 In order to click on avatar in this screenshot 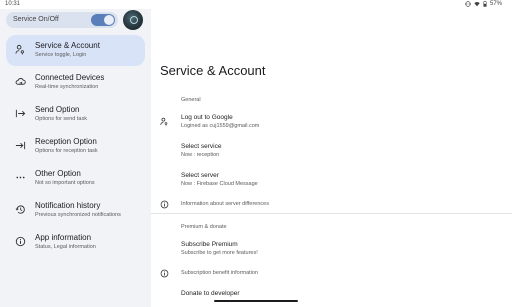, I will do `click(133, 20)`.